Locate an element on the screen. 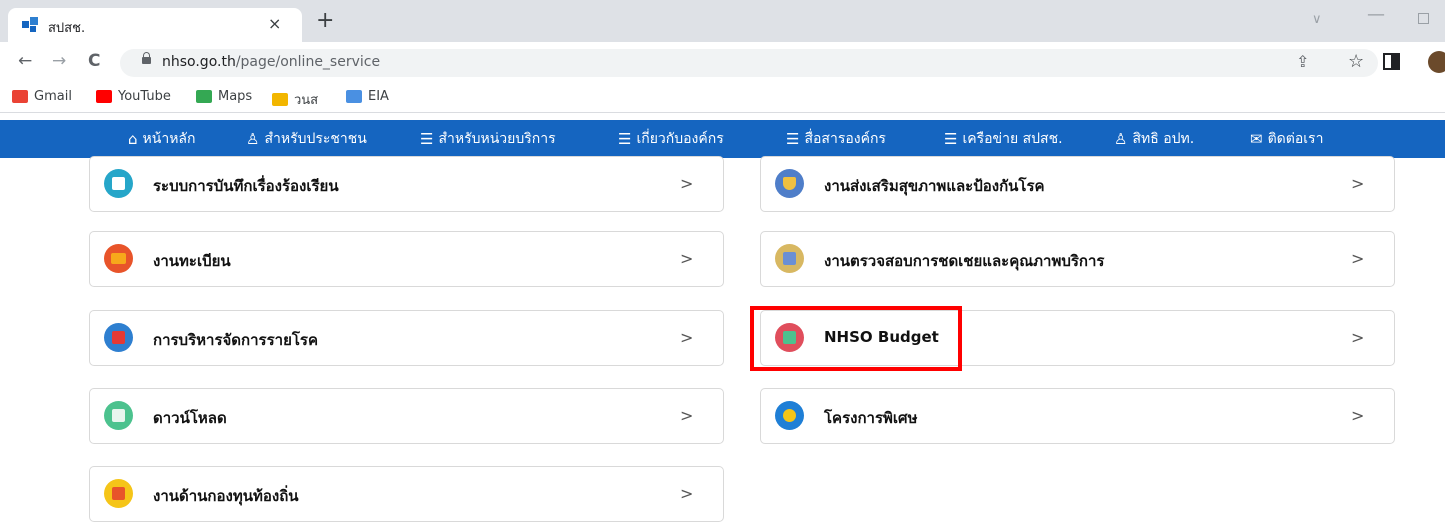 Image resolution: width=1445 pixels, height=522 pixels. bookmark-maps: Maps is located at coordinates (224, 96).